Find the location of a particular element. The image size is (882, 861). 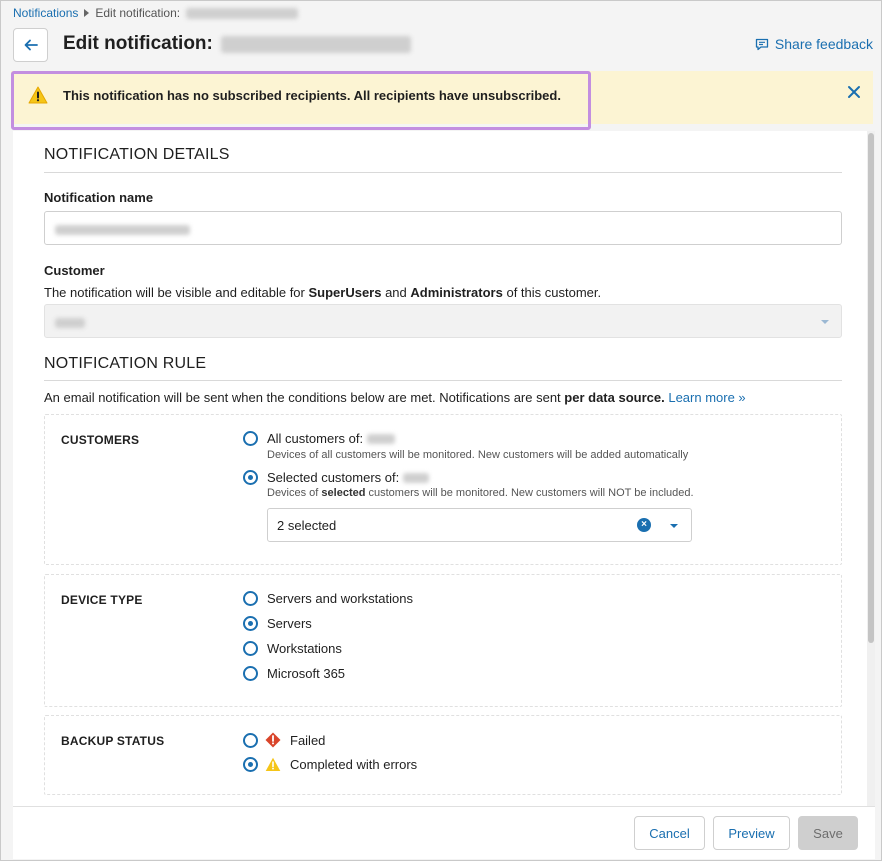

redacted-customer is located at coordinates (70, 323).